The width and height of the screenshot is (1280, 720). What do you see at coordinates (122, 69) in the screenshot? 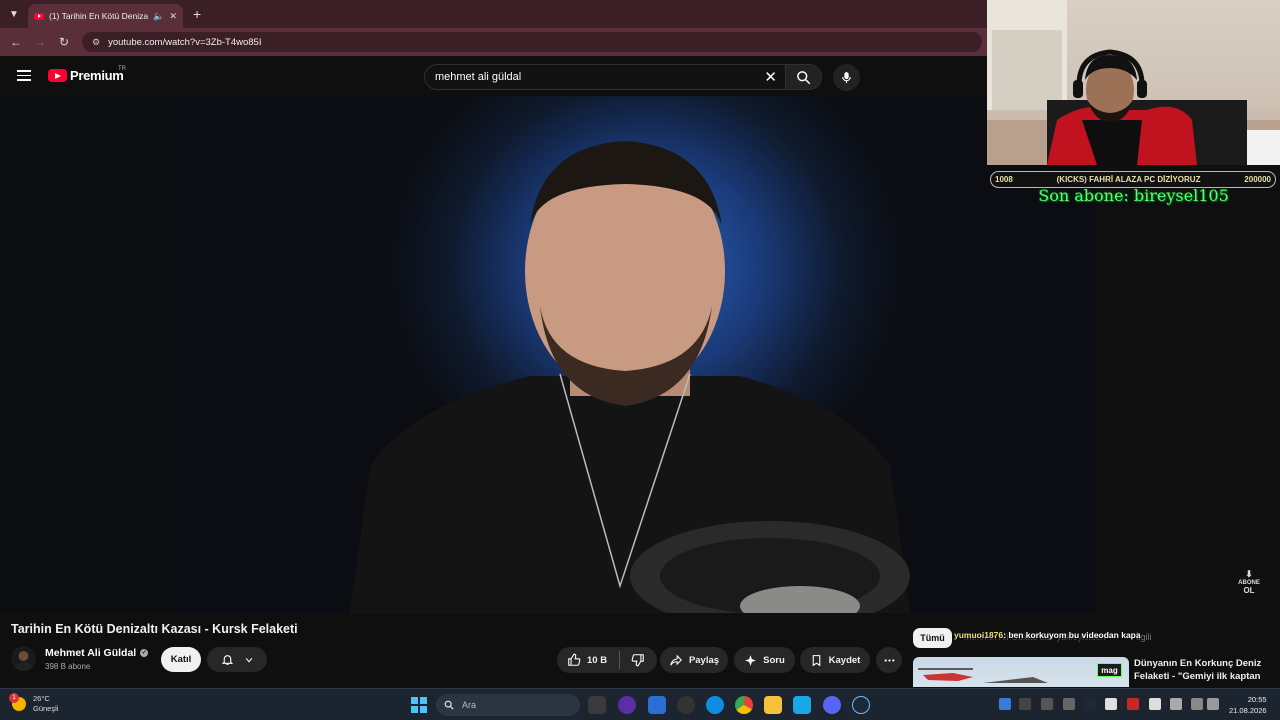
I see `logo-region: TR` at bounding box center [122, 69].